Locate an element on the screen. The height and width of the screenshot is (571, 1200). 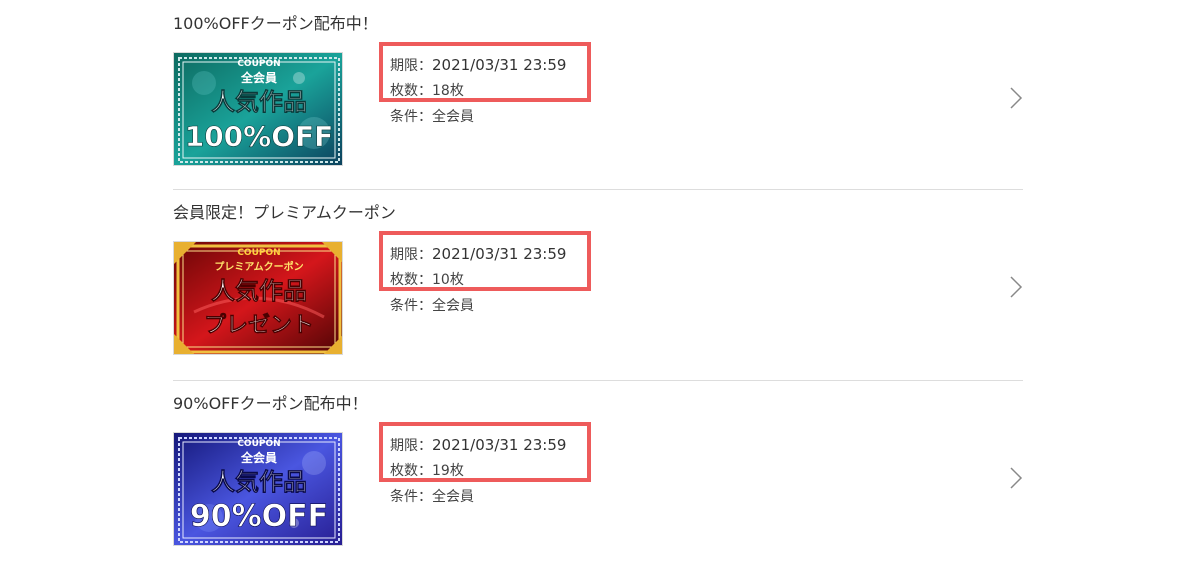
count-row: 枚数：18枚 is located at coordinates (478, 91).